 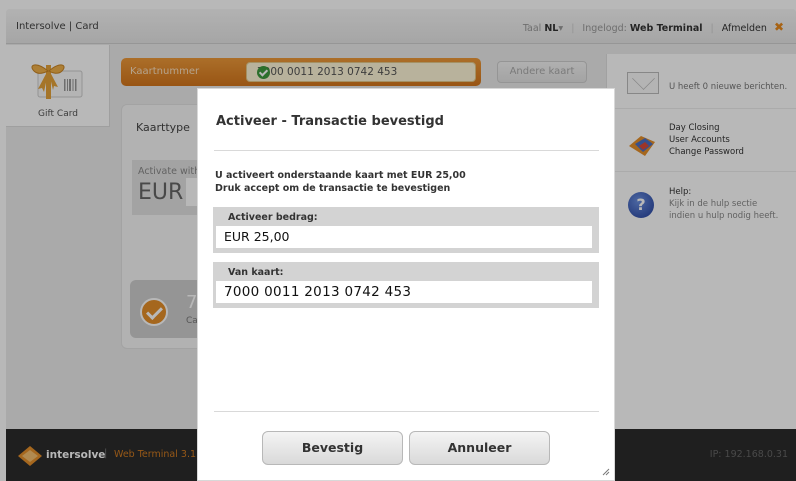 I want to click on cancel-button: Annuleer, so click(x=479, y=448).